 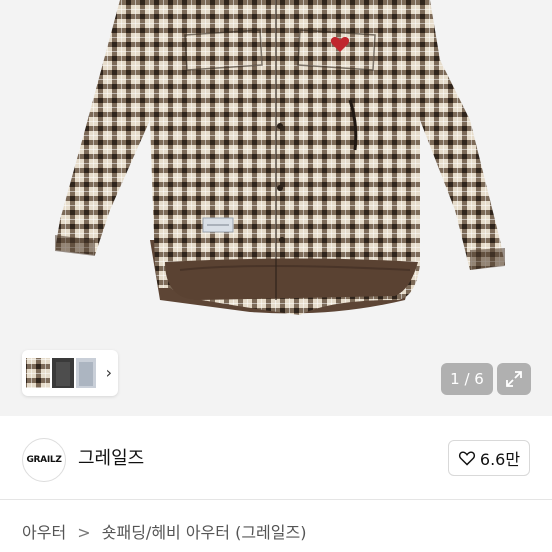 I want to click on breadcrumb-leaf: 숏패딩/헤비 아우터 (그레일즈), so click(x=204, y=531).